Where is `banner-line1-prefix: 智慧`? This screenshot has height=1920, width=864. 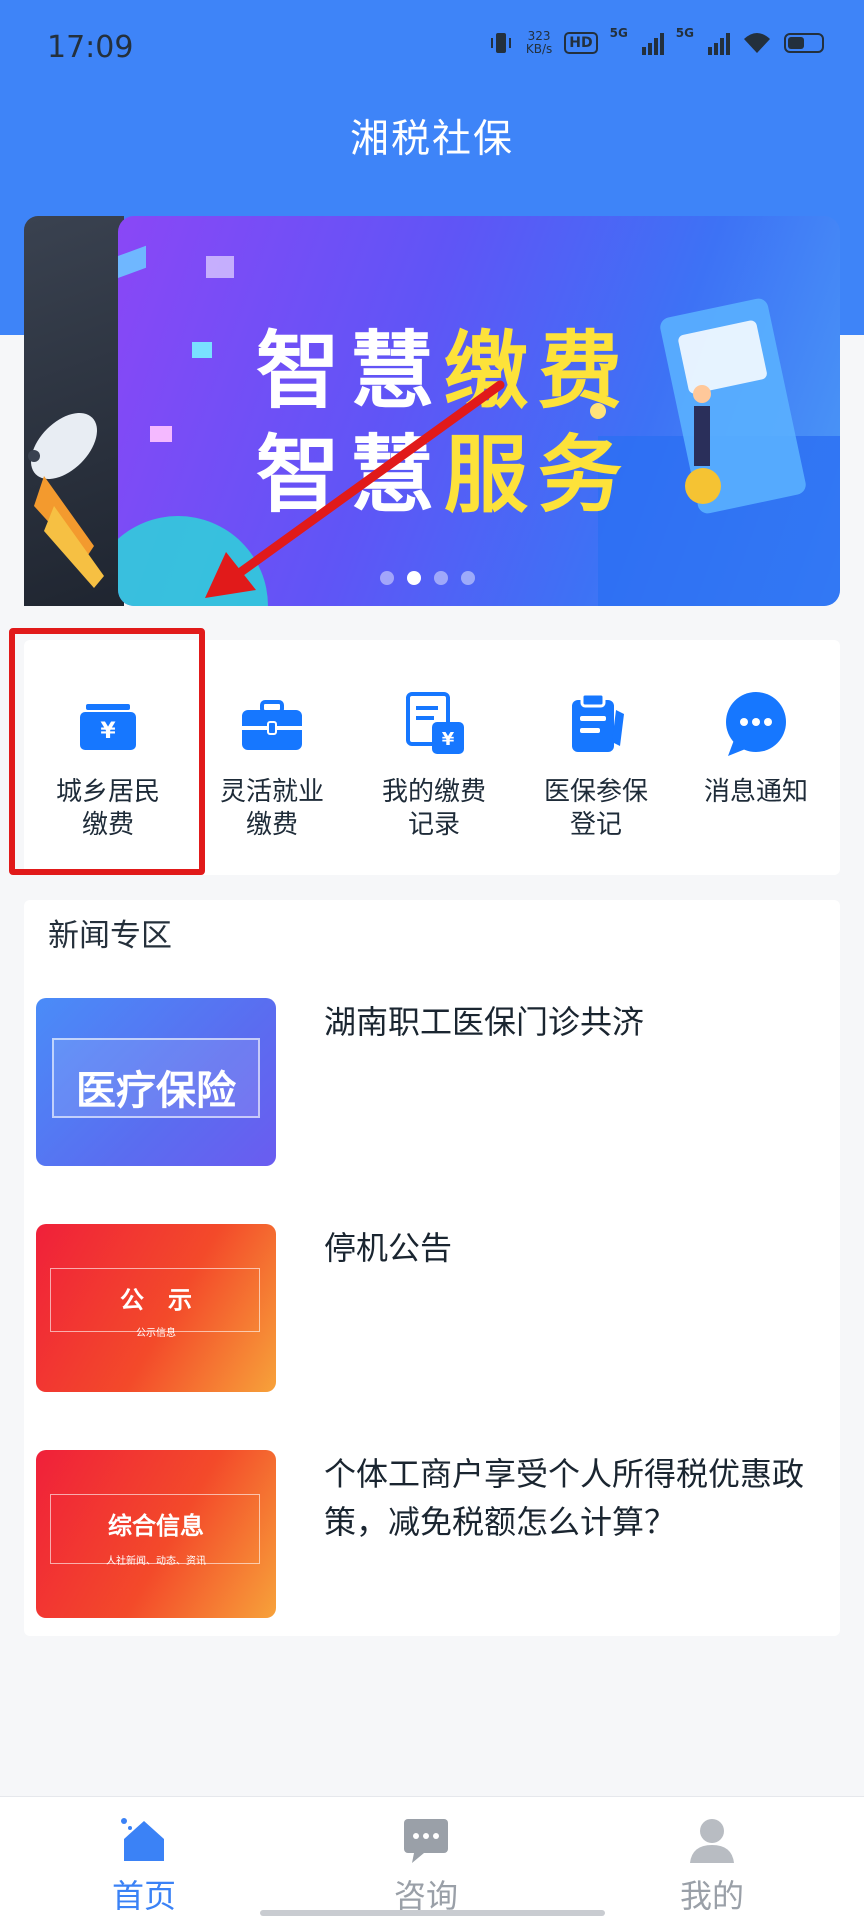
banner-line1-prefix: 智慧 is located at coordinates (350, 371).